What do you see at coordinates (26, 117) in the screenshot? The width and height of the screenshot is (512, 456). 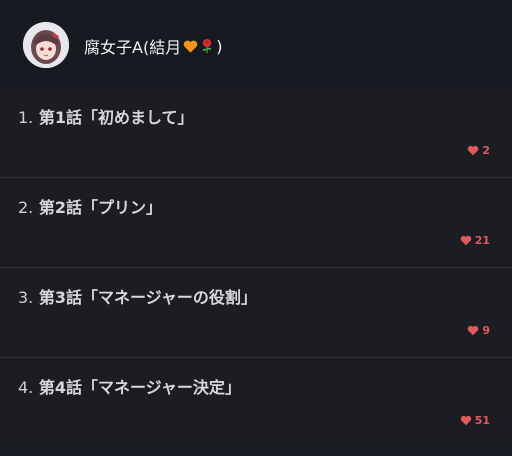 I see `episode-number: 1.` at bounding box center [26, 117].